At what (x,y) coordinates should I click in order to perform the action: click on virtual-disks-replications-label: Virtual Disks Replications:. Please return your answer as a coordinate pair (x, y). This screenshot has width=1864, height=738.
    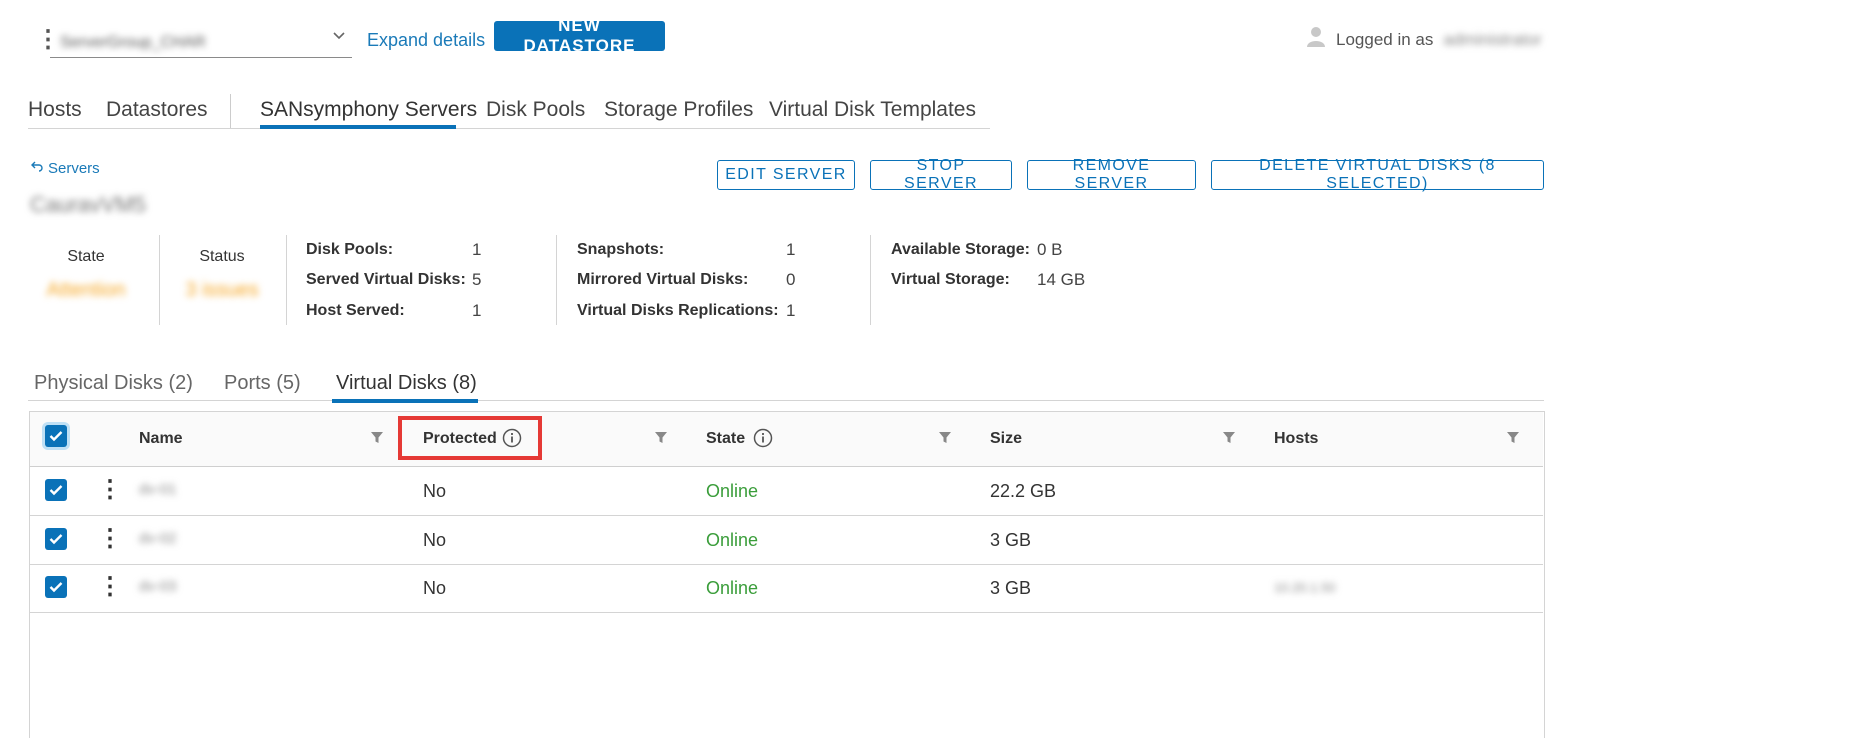
    Looking at the image, I should click on (678, 310).